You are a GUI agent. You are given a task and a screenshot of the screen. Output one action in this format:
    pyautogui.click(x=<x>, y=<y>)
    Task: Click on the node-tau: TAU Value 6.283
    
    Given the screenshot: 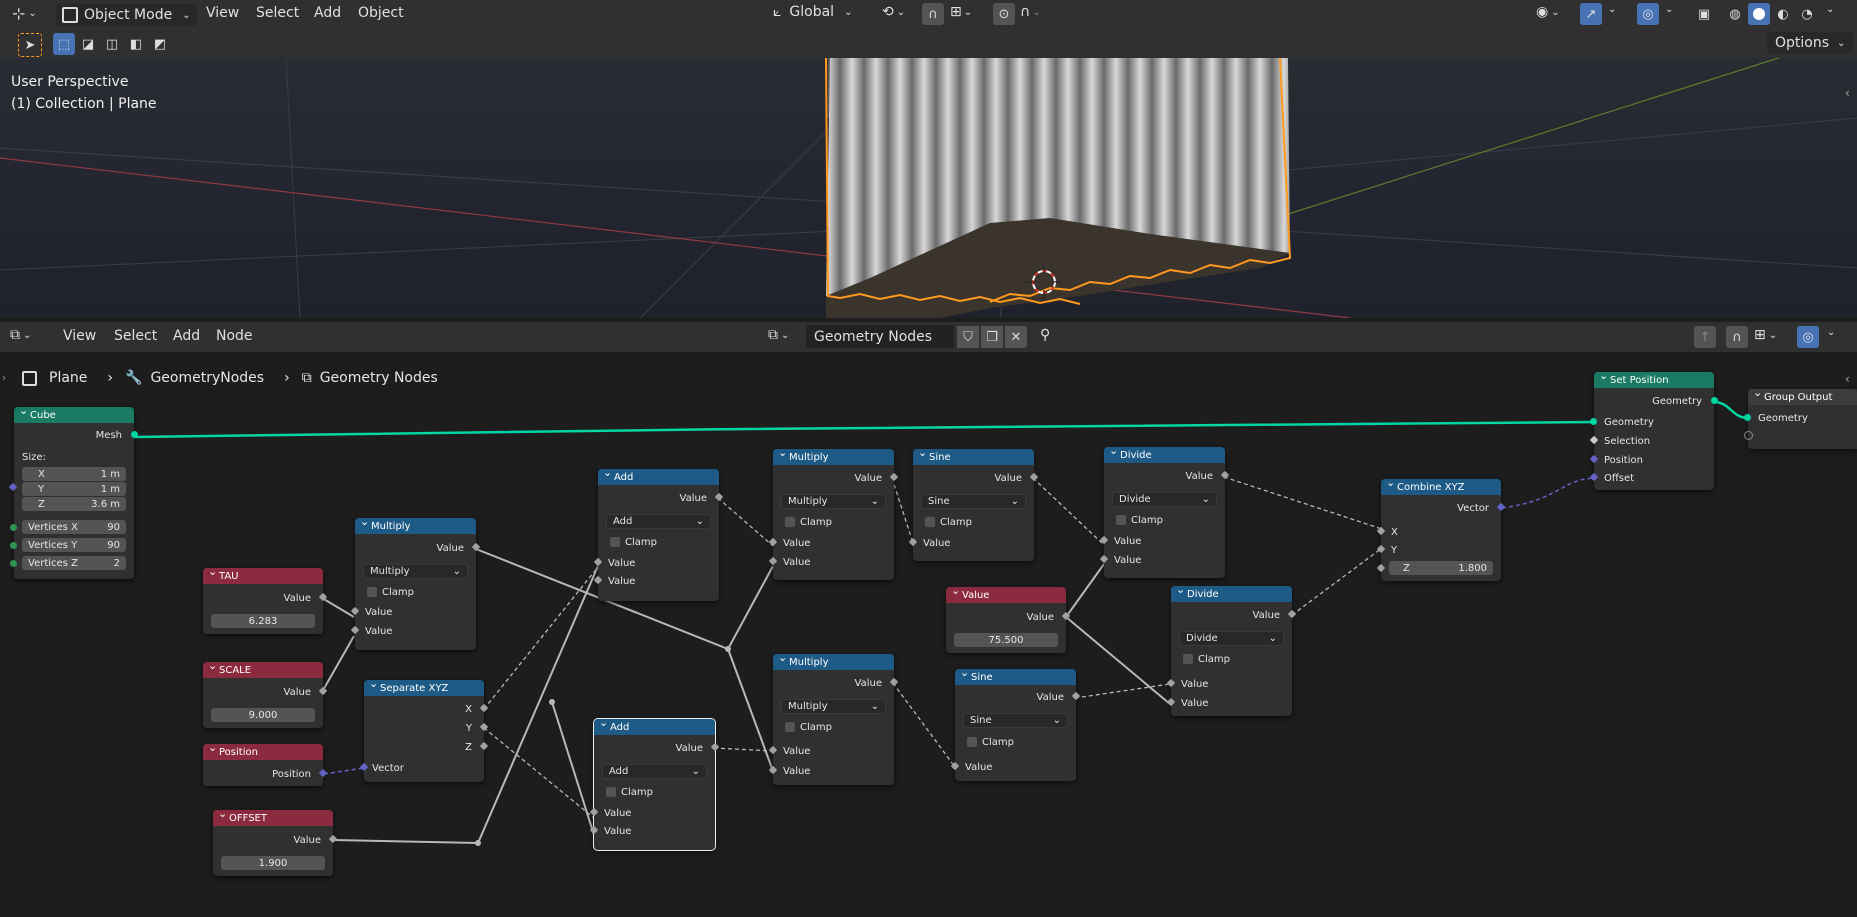 What is the action you would take?
    pyautogui.click(x=265, y=599)
    